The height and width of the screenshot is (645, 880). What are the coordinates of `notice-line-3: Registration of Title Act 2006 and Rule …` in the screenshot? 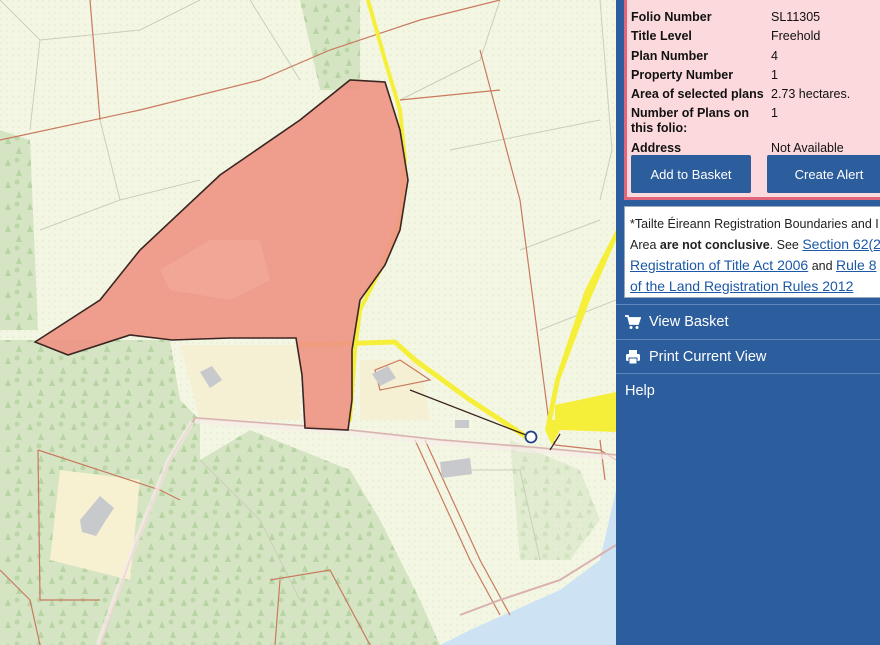 It's located at (755, 265).